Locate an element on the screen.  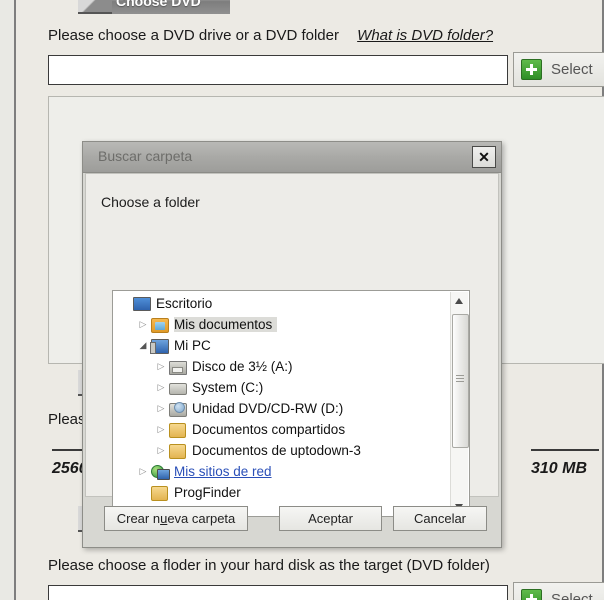
documents-folder-icon-glyph is located at coordinates (160, 325).